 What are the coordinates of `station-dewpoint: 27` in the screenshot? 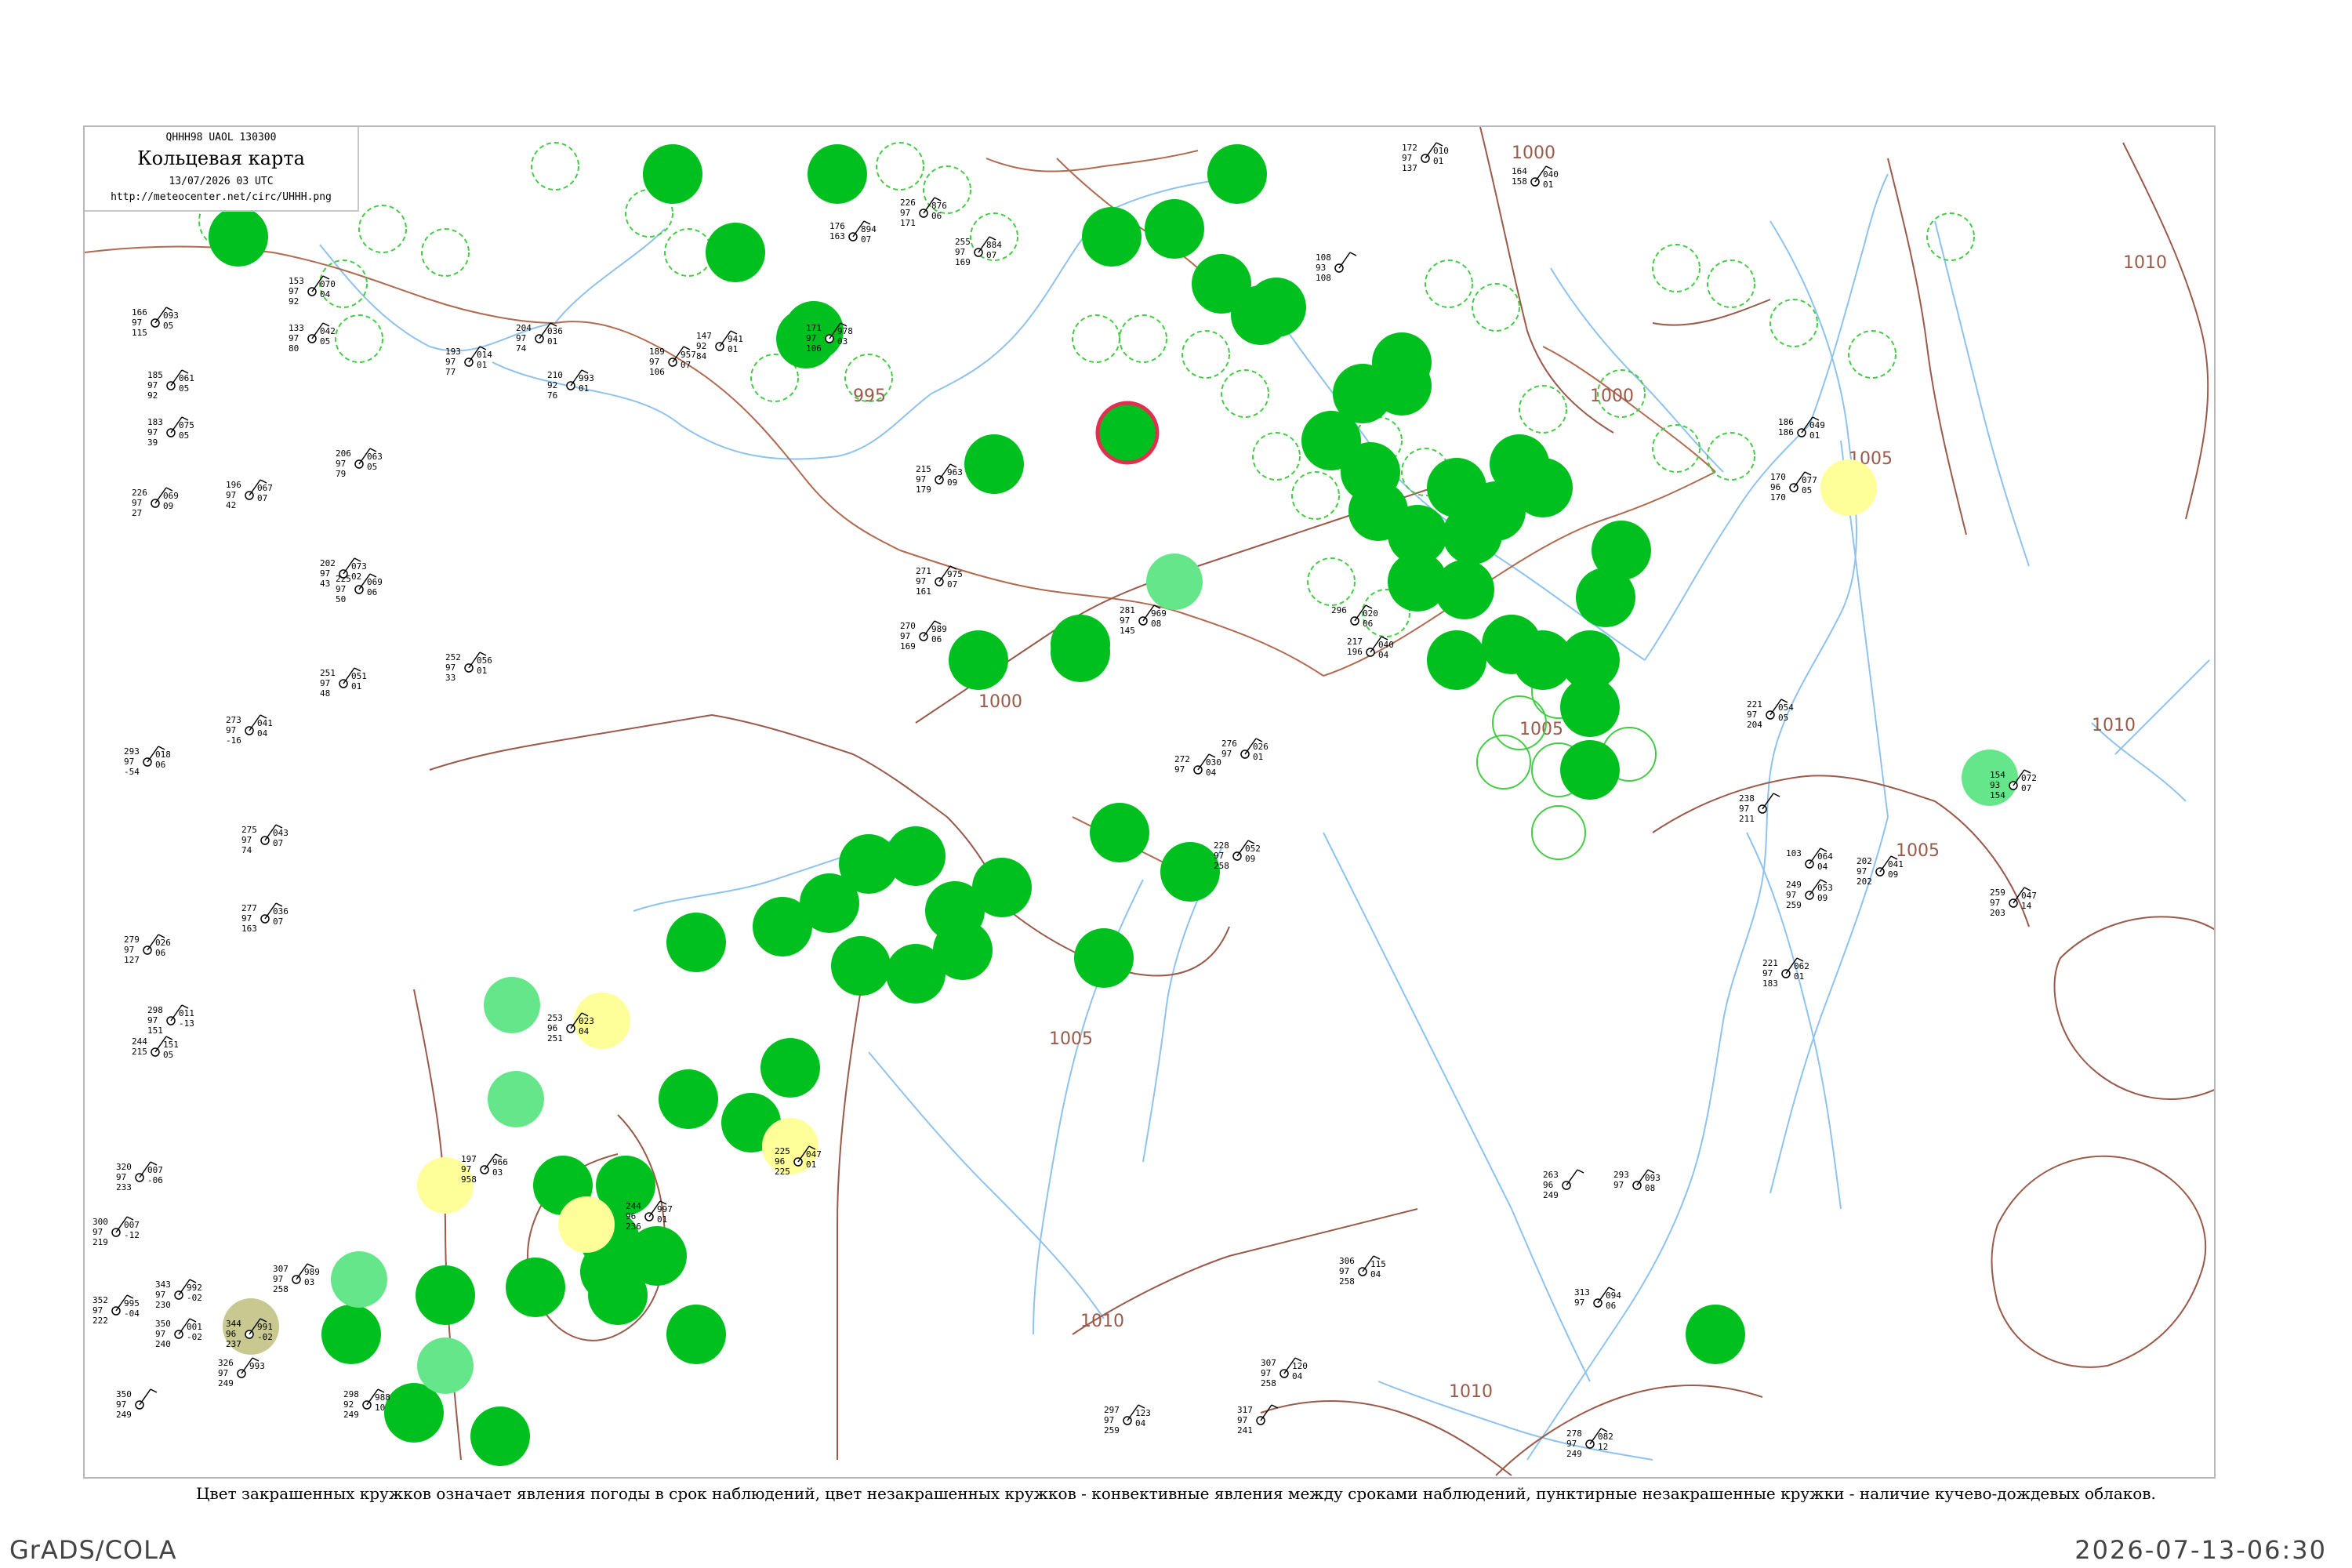 It's located at (137, 513).